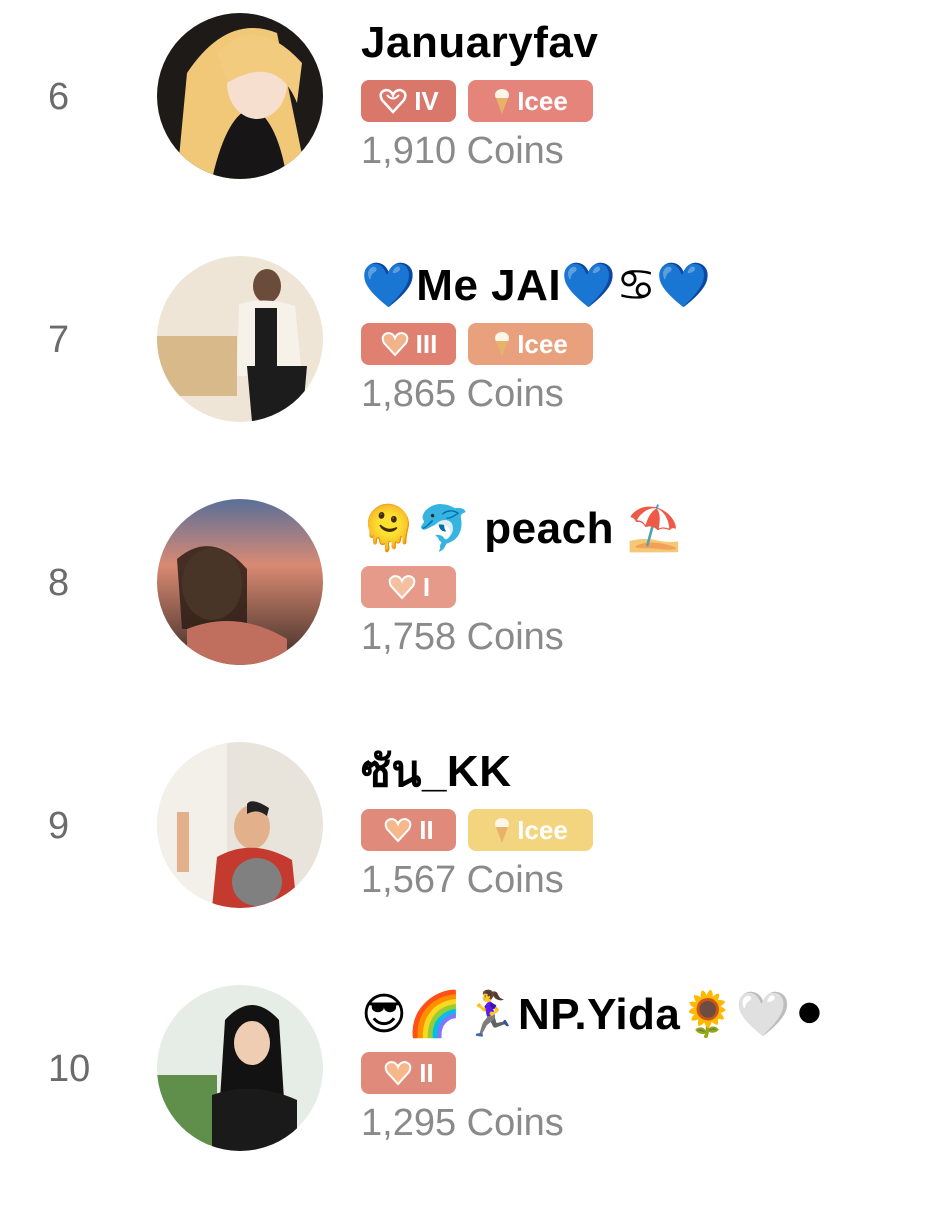 The width and height of the screenshot is (951, 1215). What do you see at coordinates (651, 1015) in the screenshot?
I see `username: 😎🌈🏃‍♀️NP.Yida🌻🤍⚫` at bounding box center [651, 1015].